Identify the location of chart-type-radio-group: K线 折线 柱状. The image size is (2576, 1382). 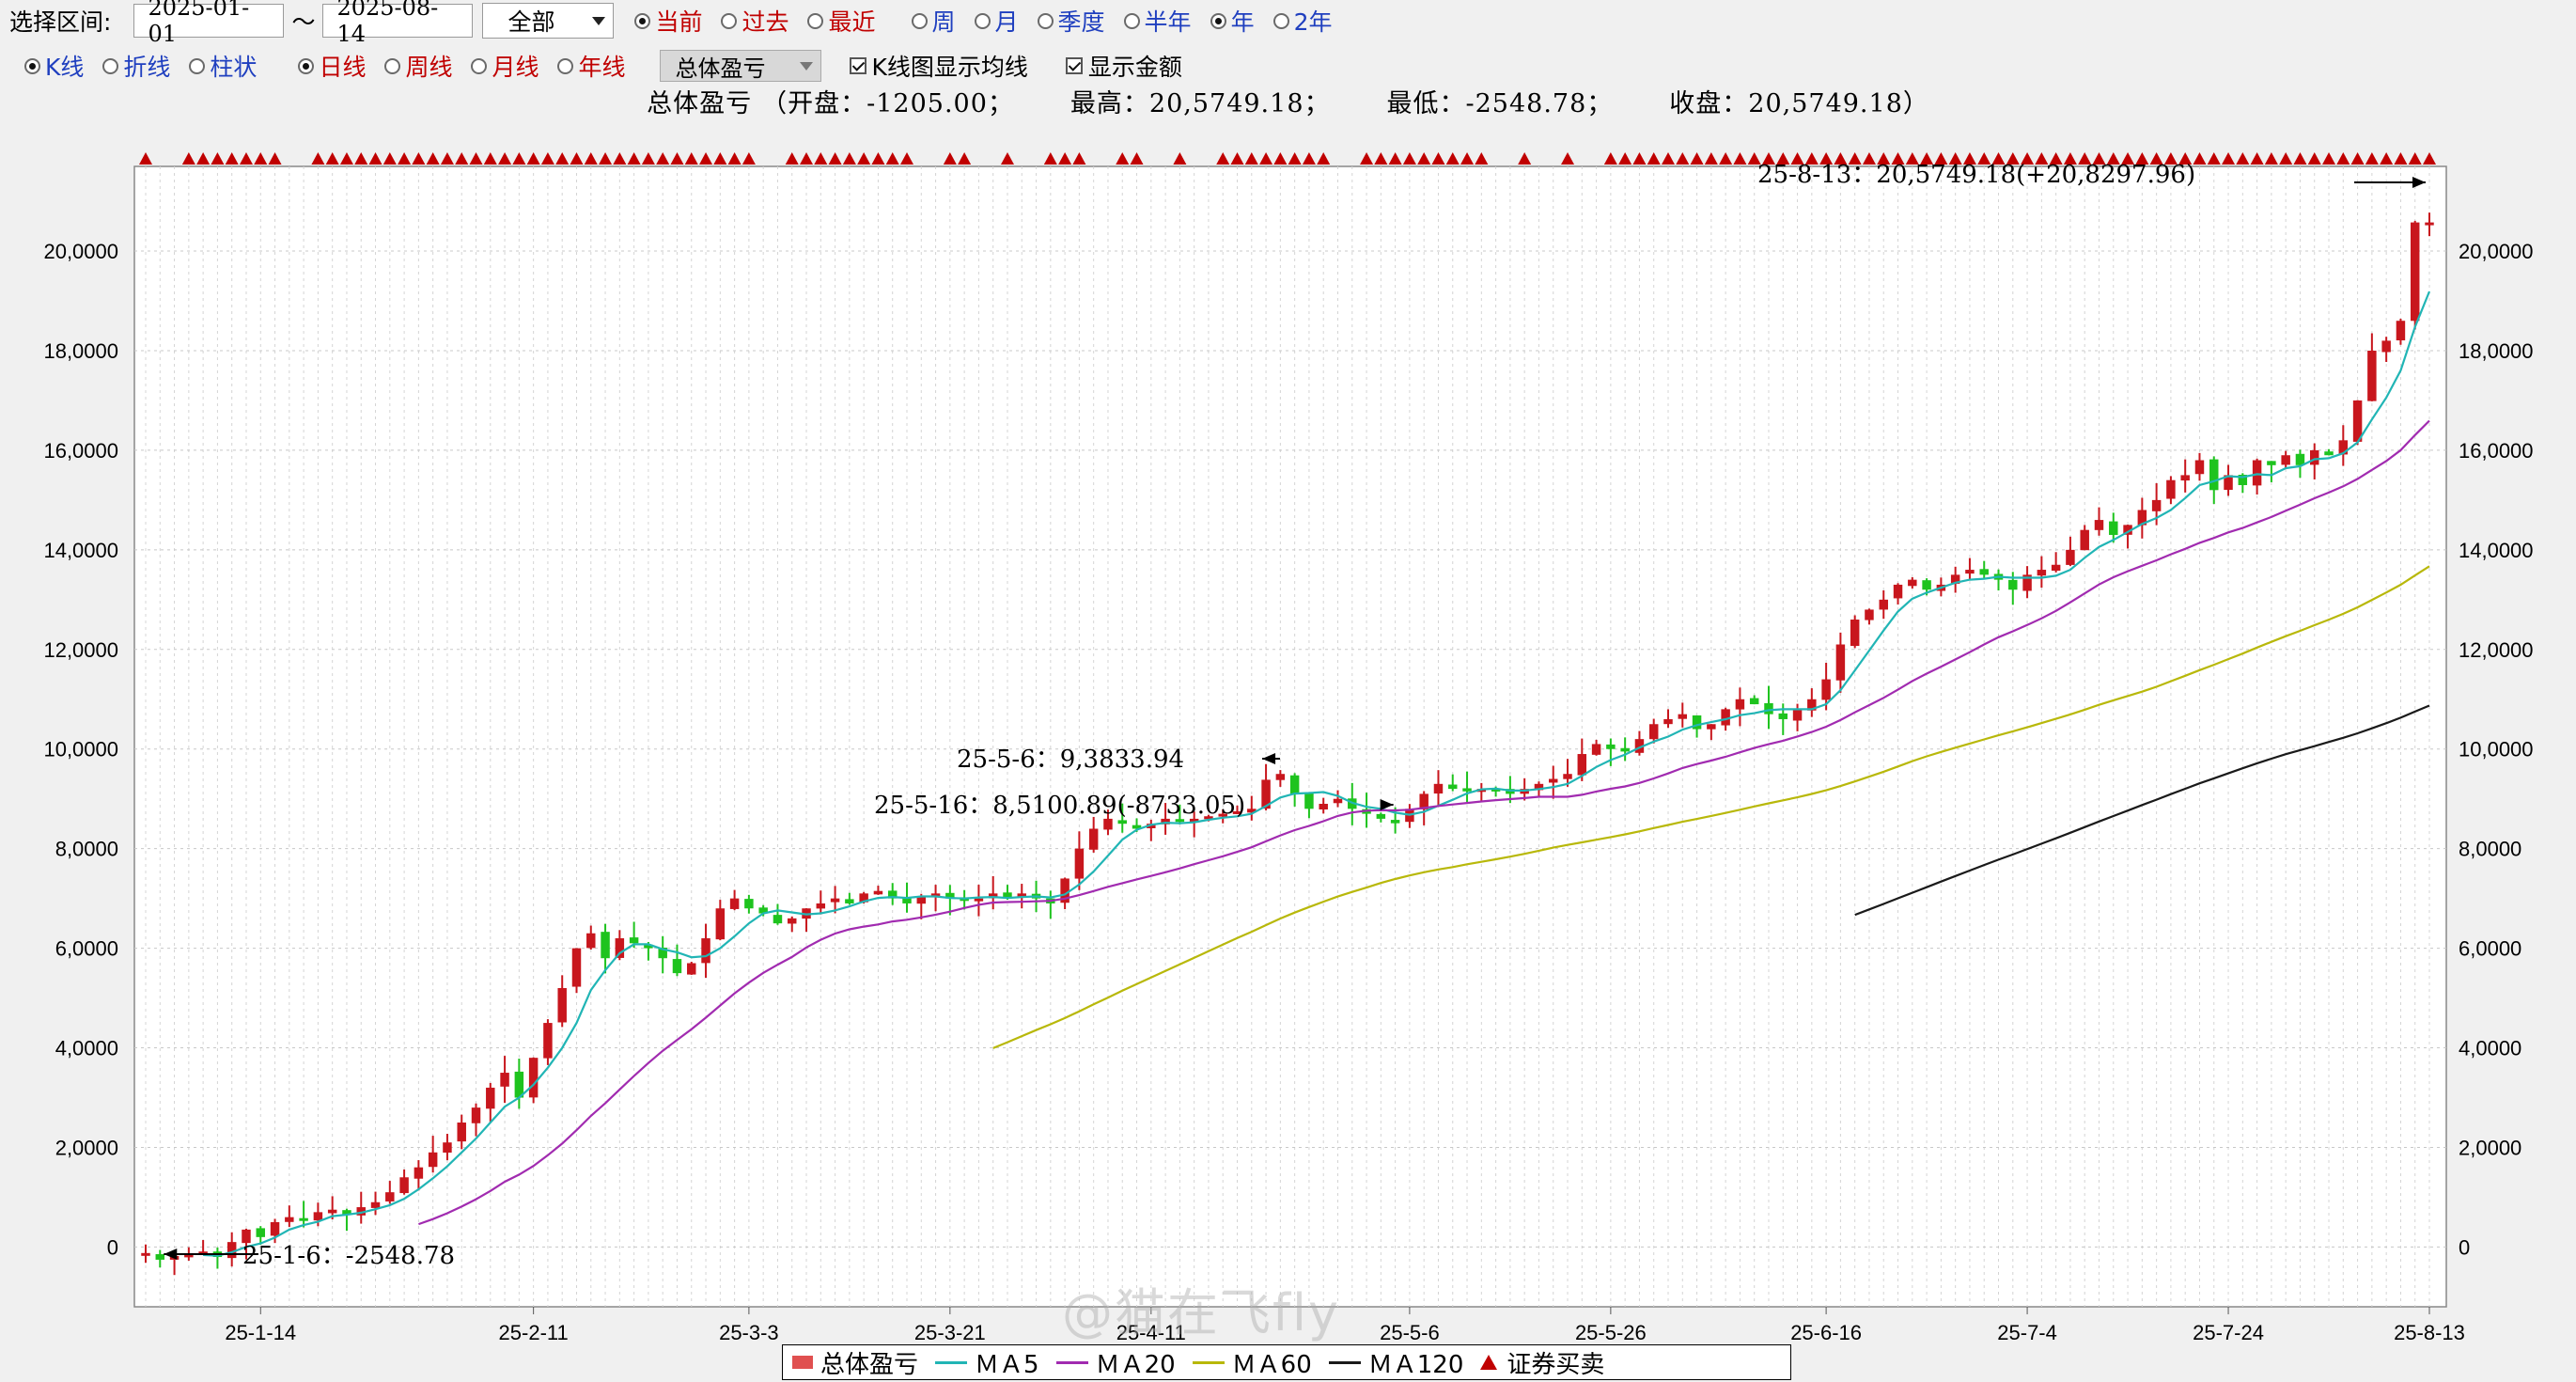
(149, 66).